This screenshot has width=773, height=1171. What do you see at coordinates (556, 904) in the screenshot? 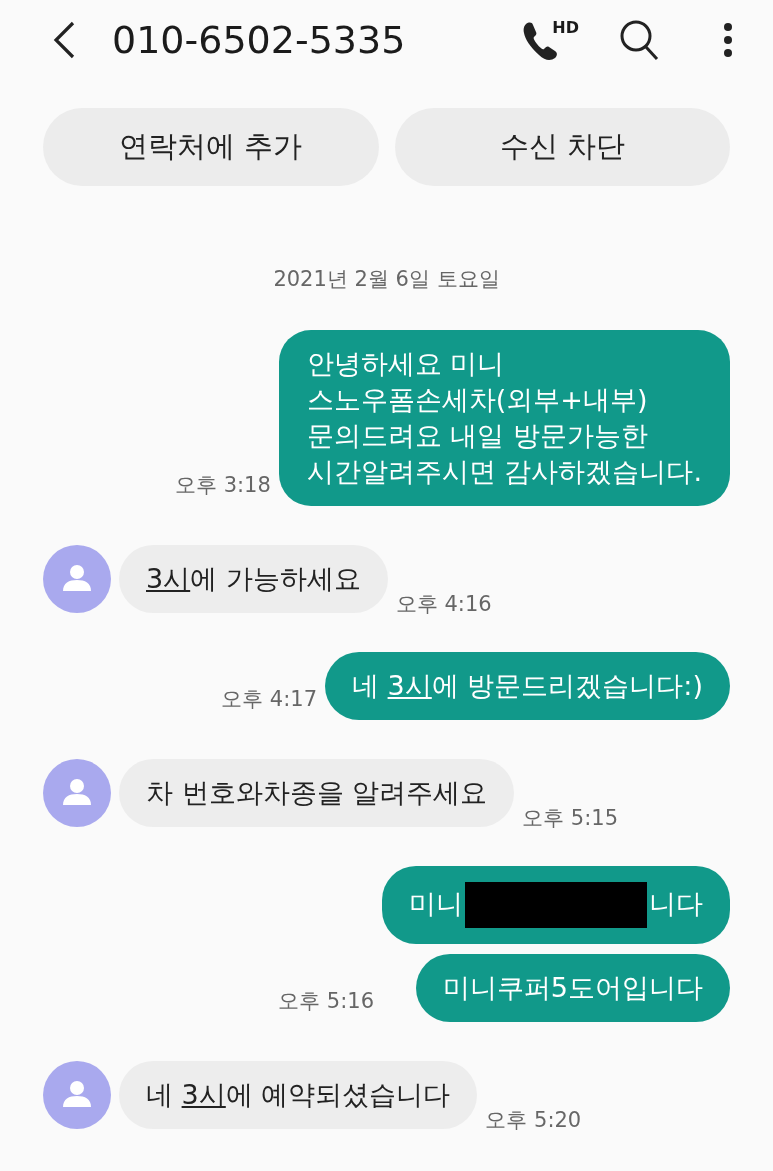
I see `message-bubble: 미니 니다` at bounding box center [556, 904].